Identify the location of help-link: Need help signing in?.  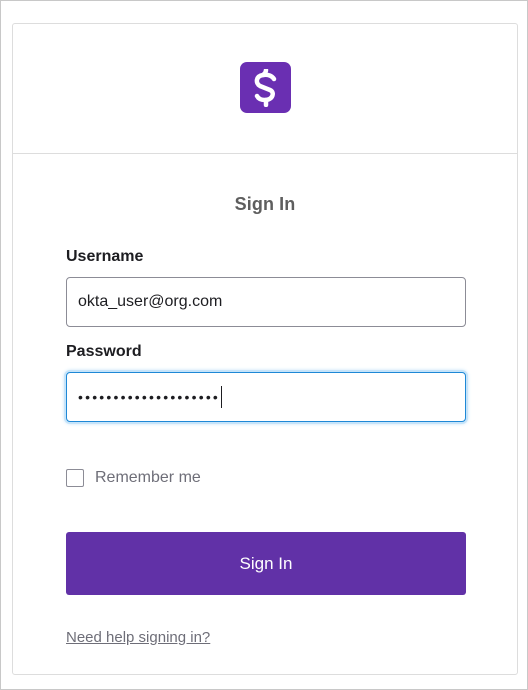
(138, 637).